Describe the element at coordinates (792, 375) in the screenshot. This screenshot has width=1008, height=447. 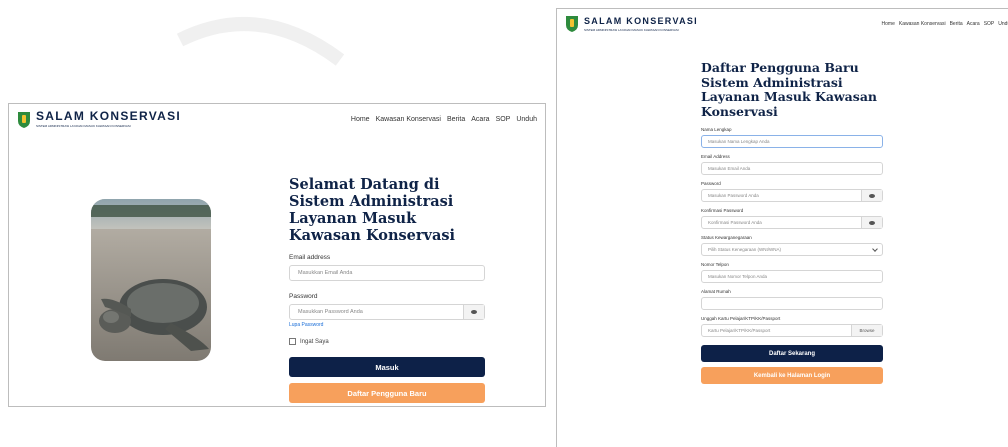
I see `back-to-login-button: Kembali ke Halaman Login` at that location.